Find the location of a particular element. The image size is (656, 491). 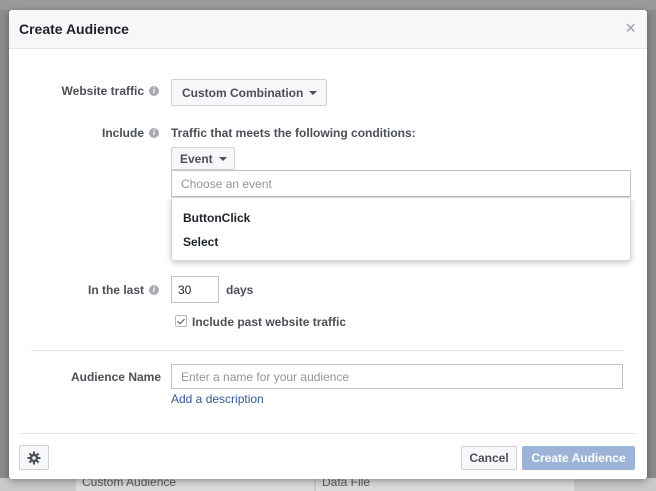

create-audience-button: Create Audience is located at coordinates (578, 458).